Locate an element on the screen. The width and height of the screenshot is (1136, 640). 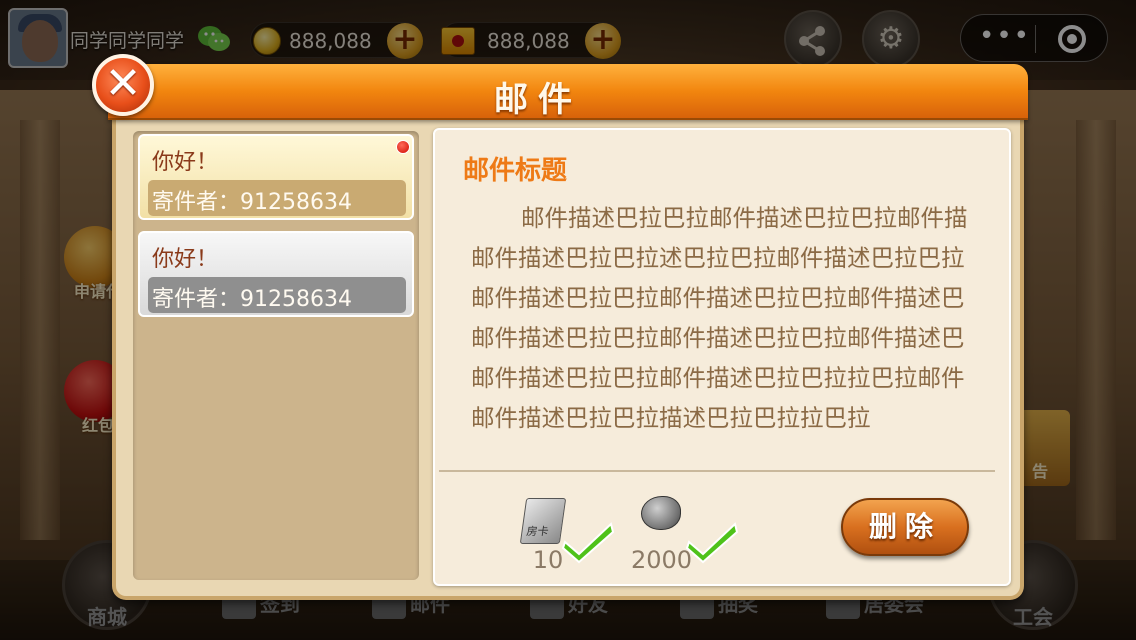
dialog-title: 邮件 is located at coordinates (538, 100).